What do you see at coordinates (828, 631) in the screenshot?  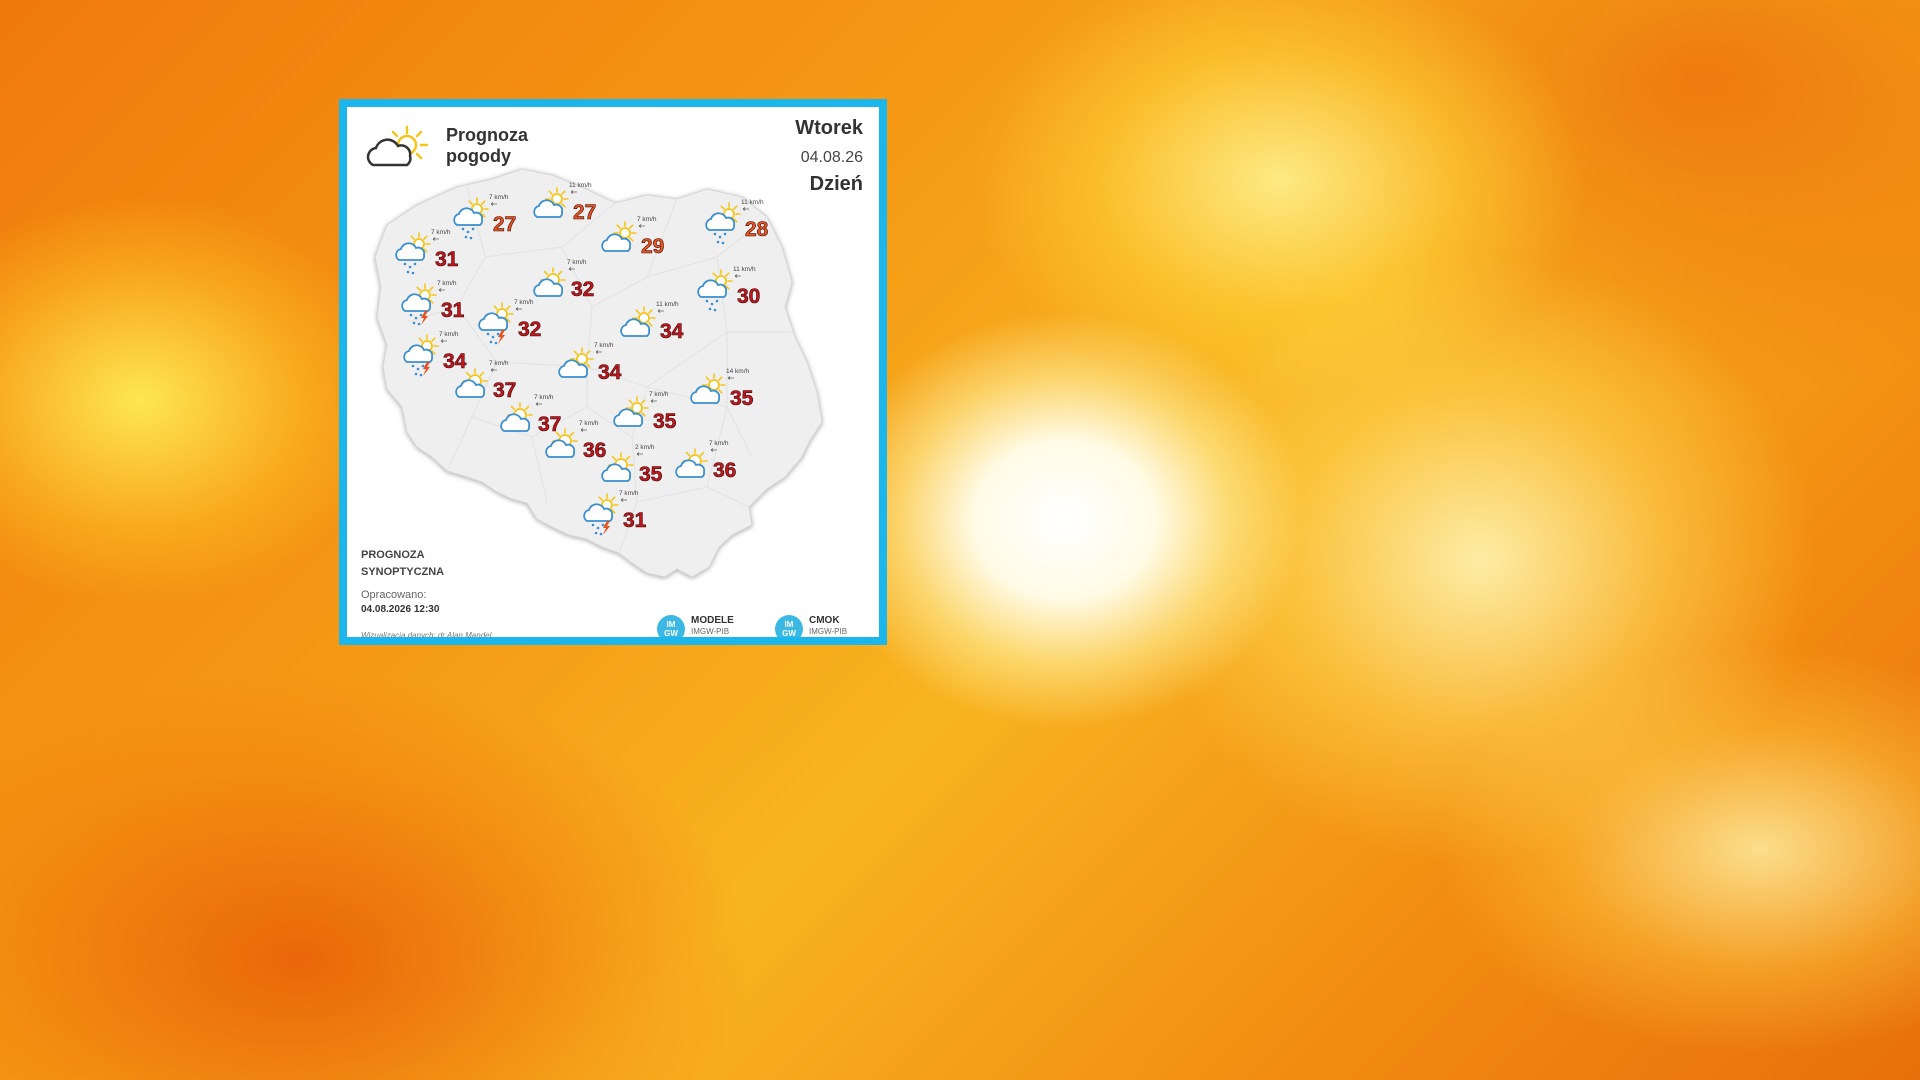 I see `cmok-logo-sub: IMGW-PIB` at bounding box center [828, 631].